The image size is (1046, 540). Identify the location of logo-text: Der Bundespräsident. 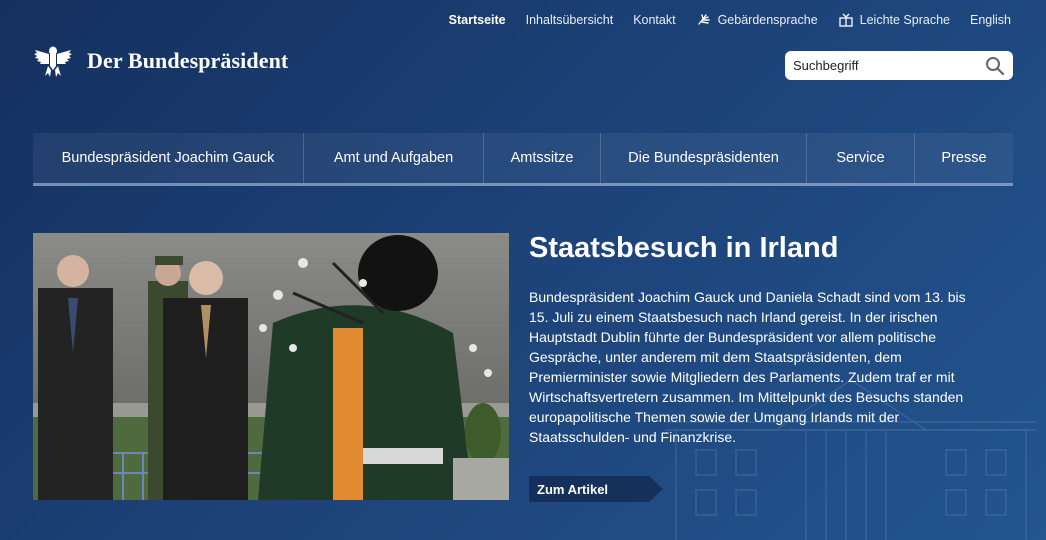
(188, 60).